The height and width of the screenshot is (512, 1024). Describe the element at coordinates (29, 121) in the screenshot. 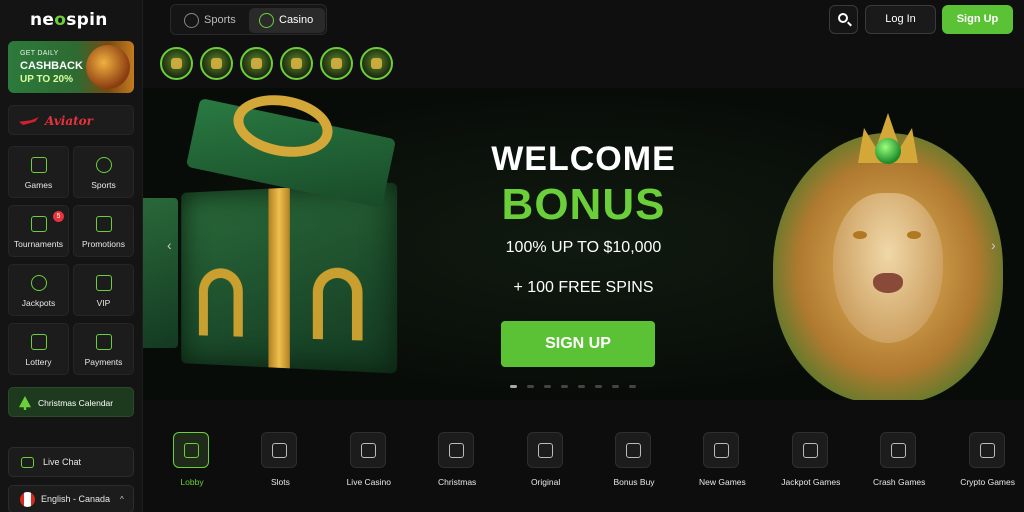

I see `plane-icon` at that location.